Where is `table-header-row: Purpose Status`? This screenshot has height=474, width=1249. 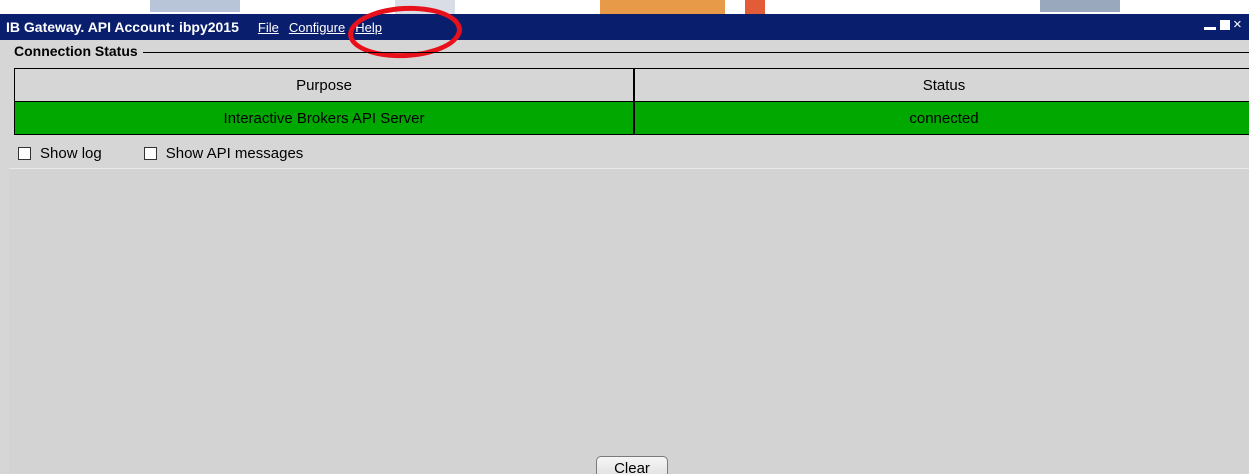 table-header-row: Purpose Status is located at coordinates (632, 85).